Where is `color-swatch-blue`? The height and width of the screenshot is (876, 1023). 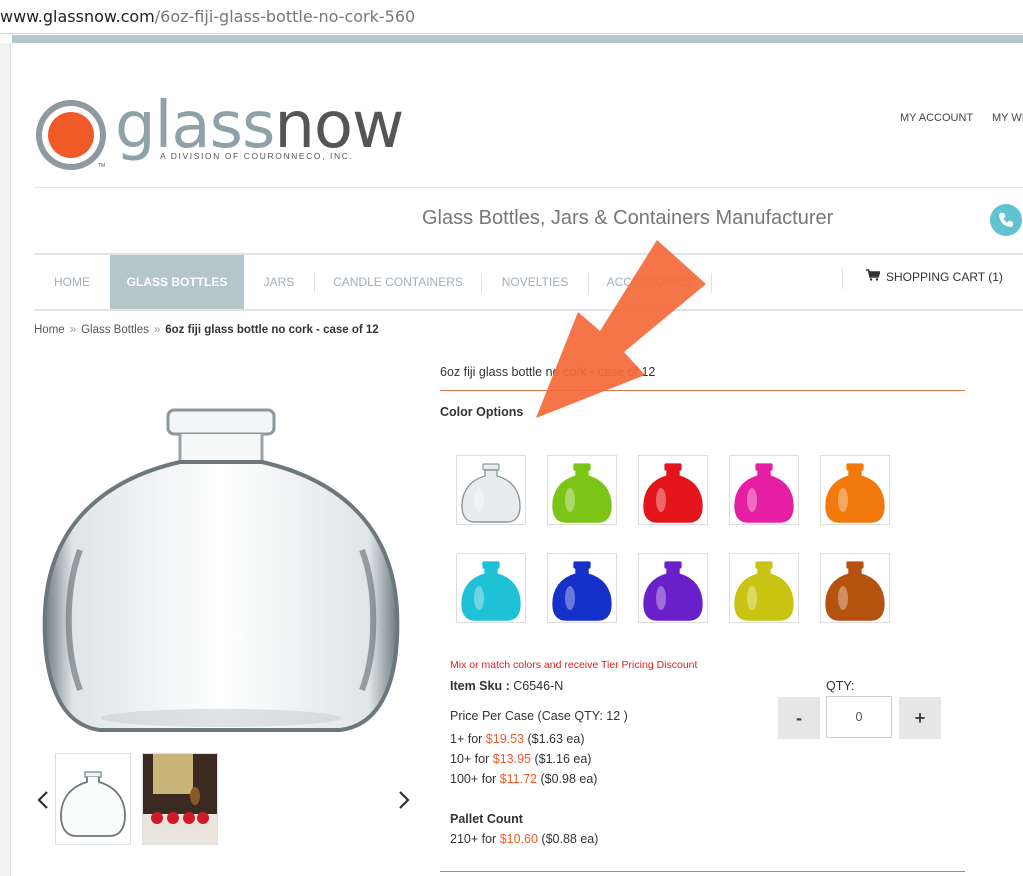 color-swatch-blue is located at coordinates (582, 588).